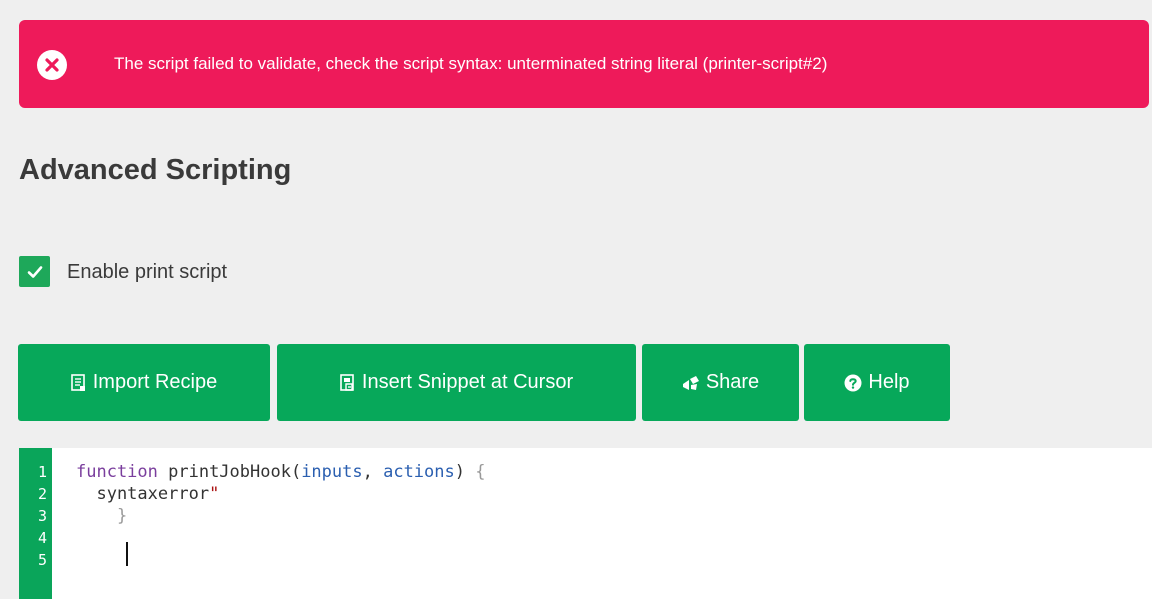  I want to click on line-number: 2, so click(42, 494).